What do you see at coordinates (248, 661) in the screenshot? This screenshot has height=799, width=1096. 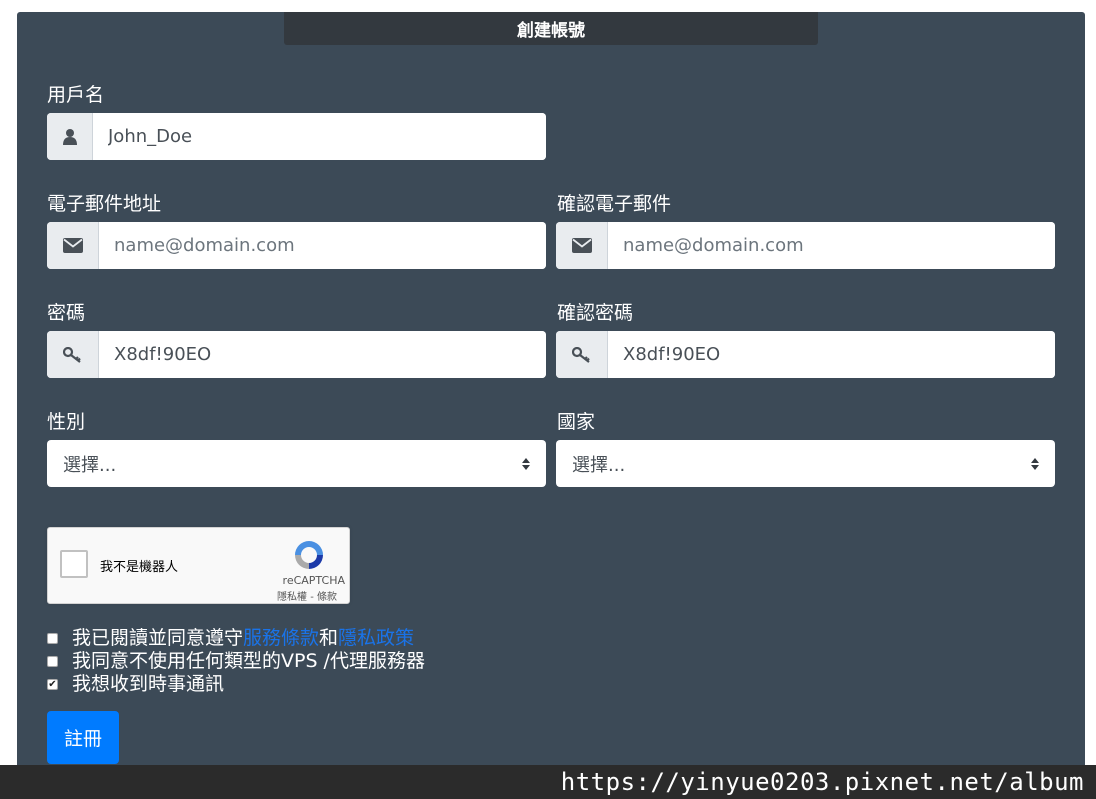 I see `agreement-vps-text: 我同意不使用任何類型的VPS /代理服務器` at bounding box center [248, 661].